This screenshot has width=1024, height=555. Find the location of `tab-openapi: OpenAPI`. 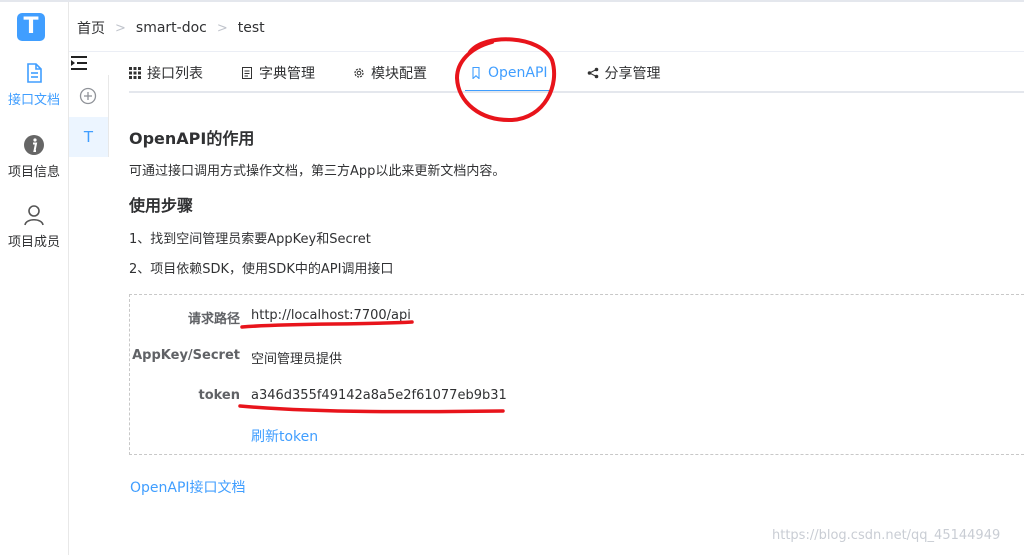

tab-openapi: OpenAPI is located at coordinates (509, 74).